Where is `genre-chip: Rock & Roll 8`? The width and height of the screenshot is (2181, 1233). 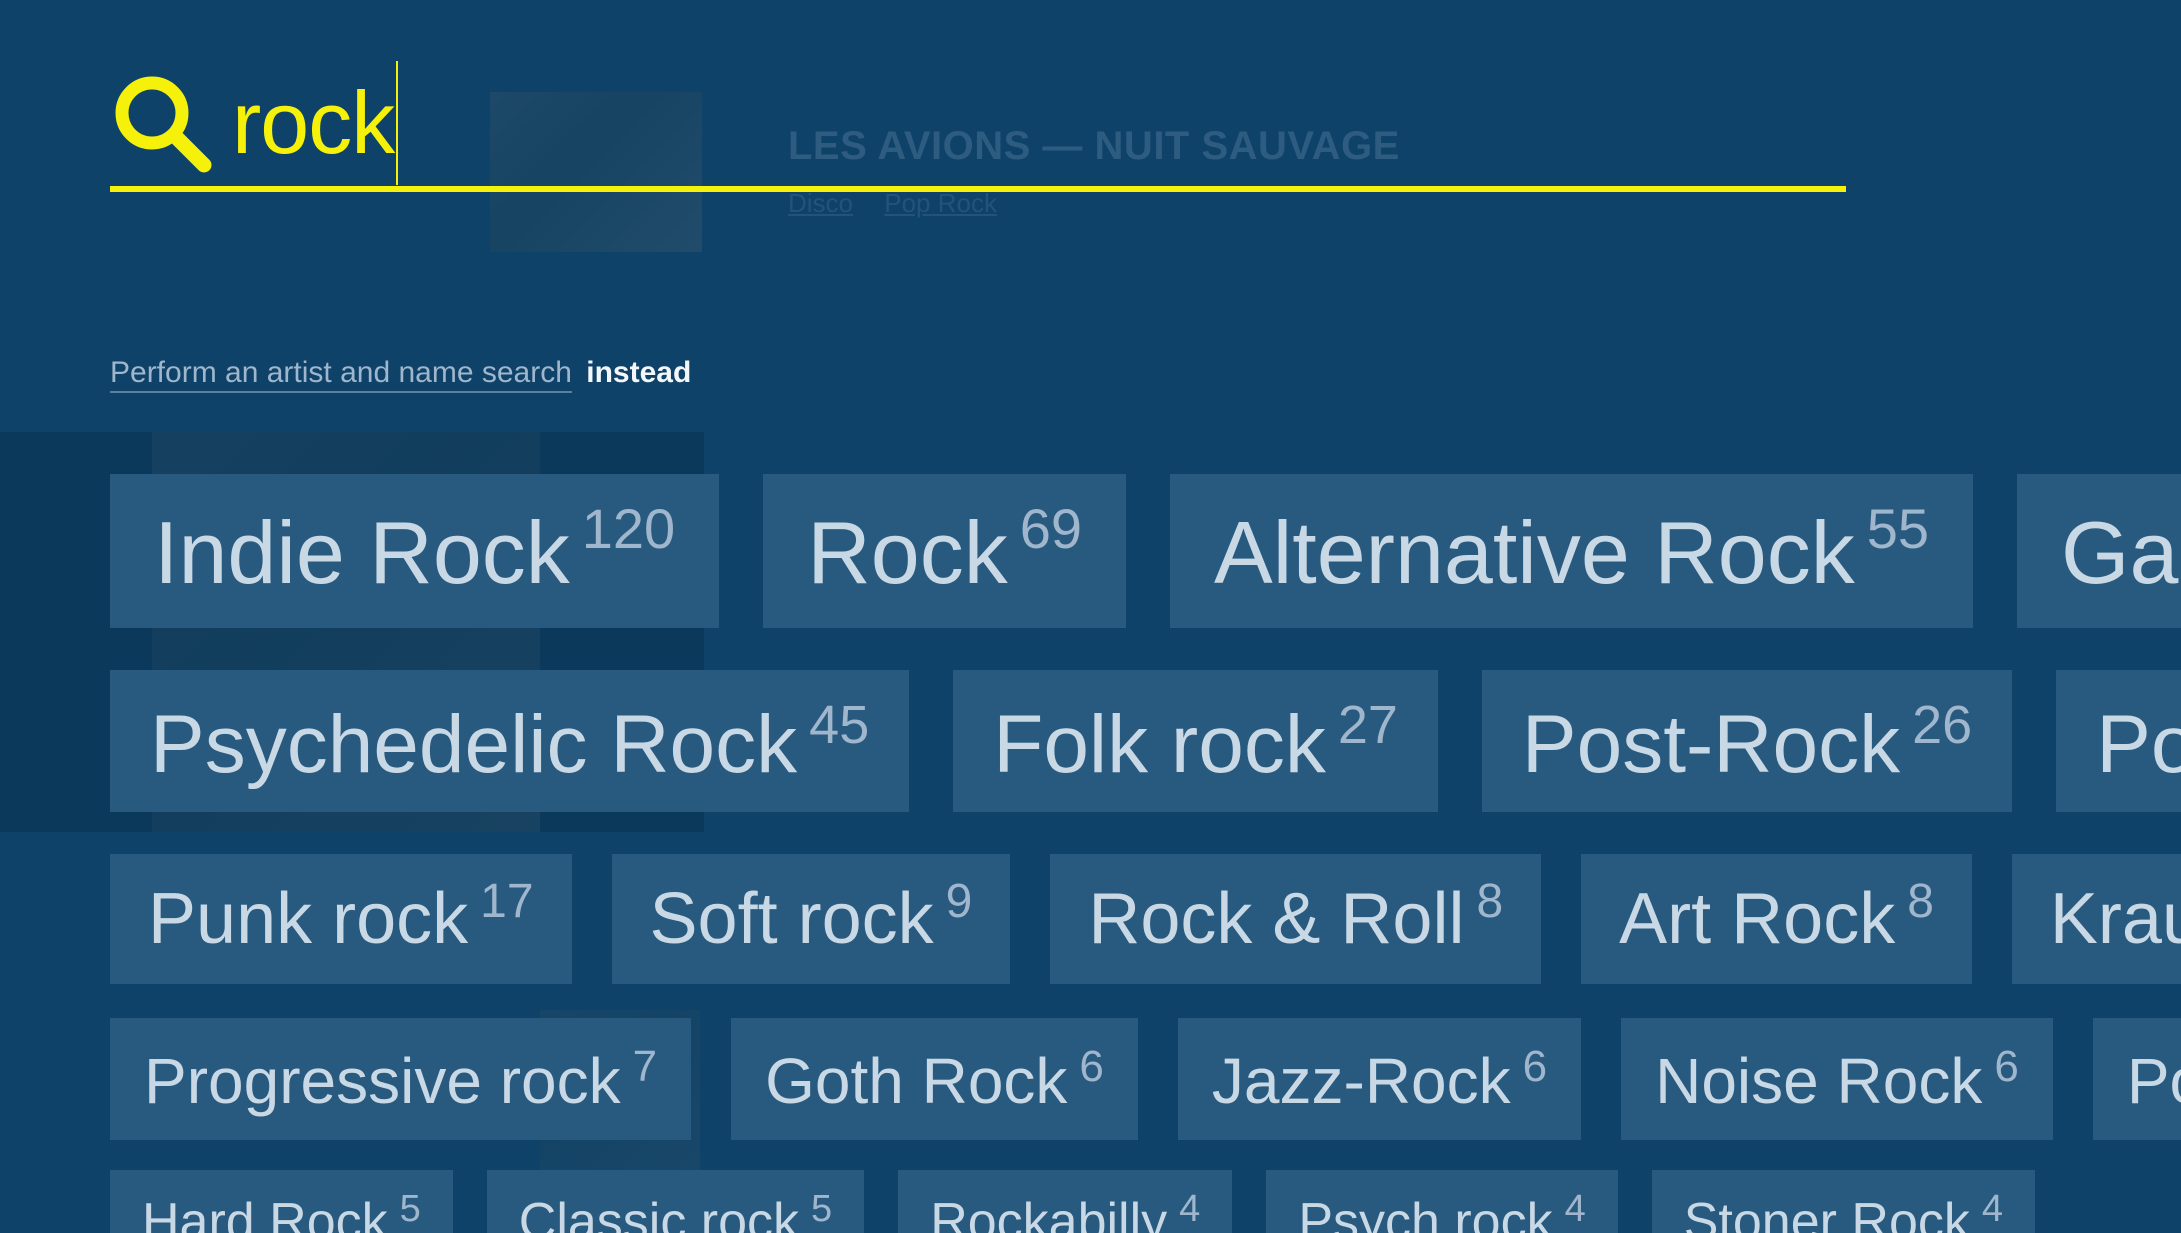 genre-chip: Rock & Roll 8 is located at coordinates (1296, 919).